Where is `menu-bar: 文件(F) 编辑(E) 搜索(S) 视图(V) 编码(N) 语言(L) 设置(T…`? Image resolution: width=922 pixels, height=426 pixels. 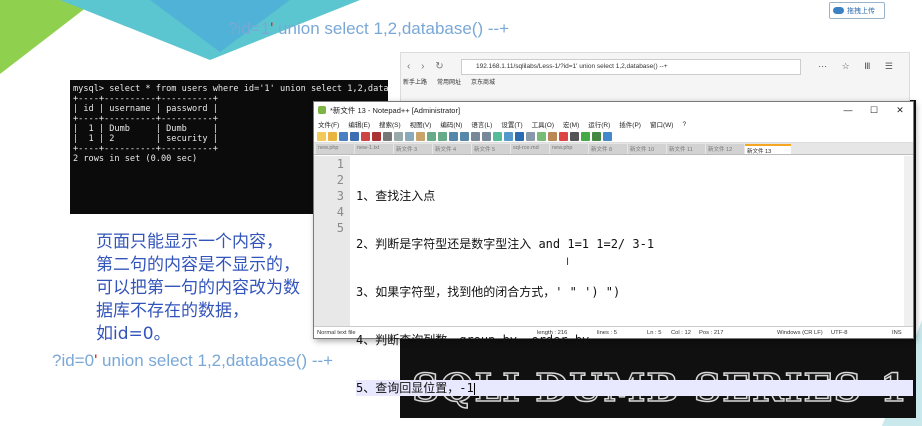
menu-bar: 文件(F) 编辑(E) 搜索(S) 视图(V) 编码(N) 语言(L) 设置(T… is located at coordinates (613, 124).